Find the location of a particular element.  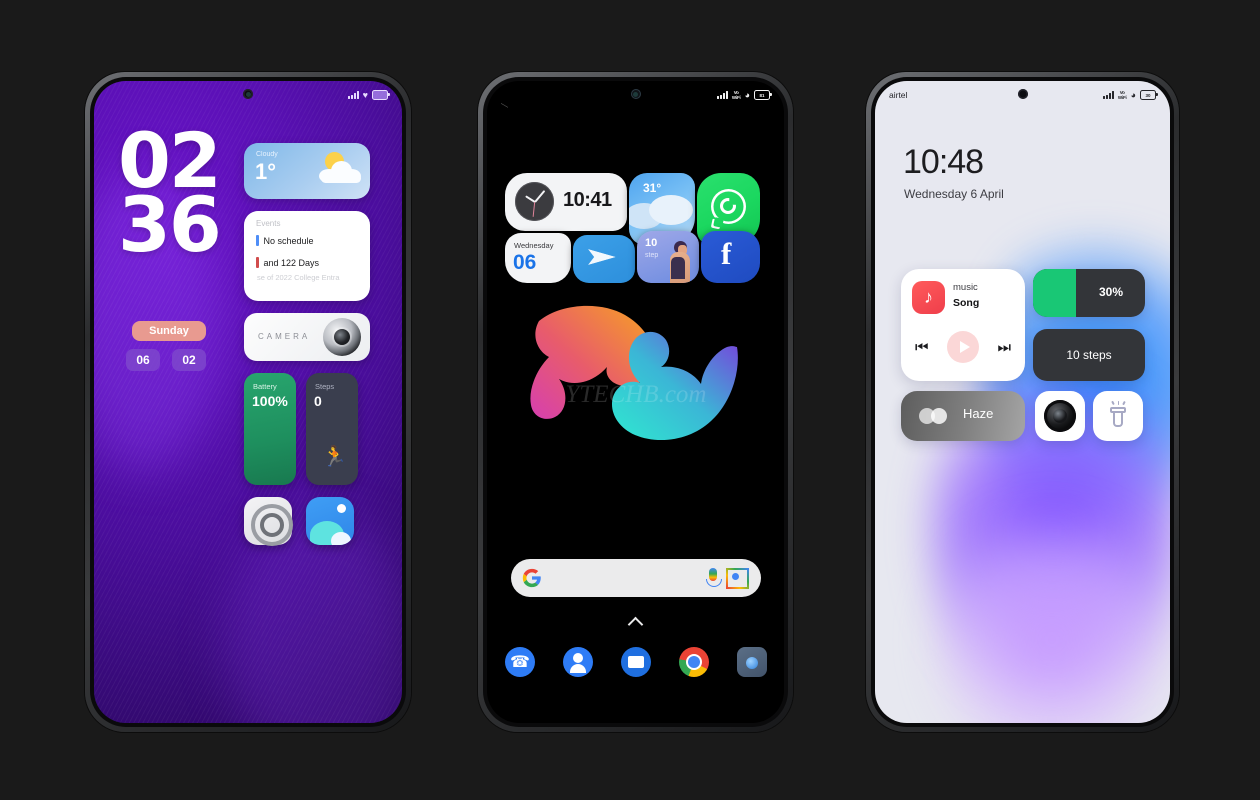

facebook-app-icon: f is located at coordinates (730, 257).